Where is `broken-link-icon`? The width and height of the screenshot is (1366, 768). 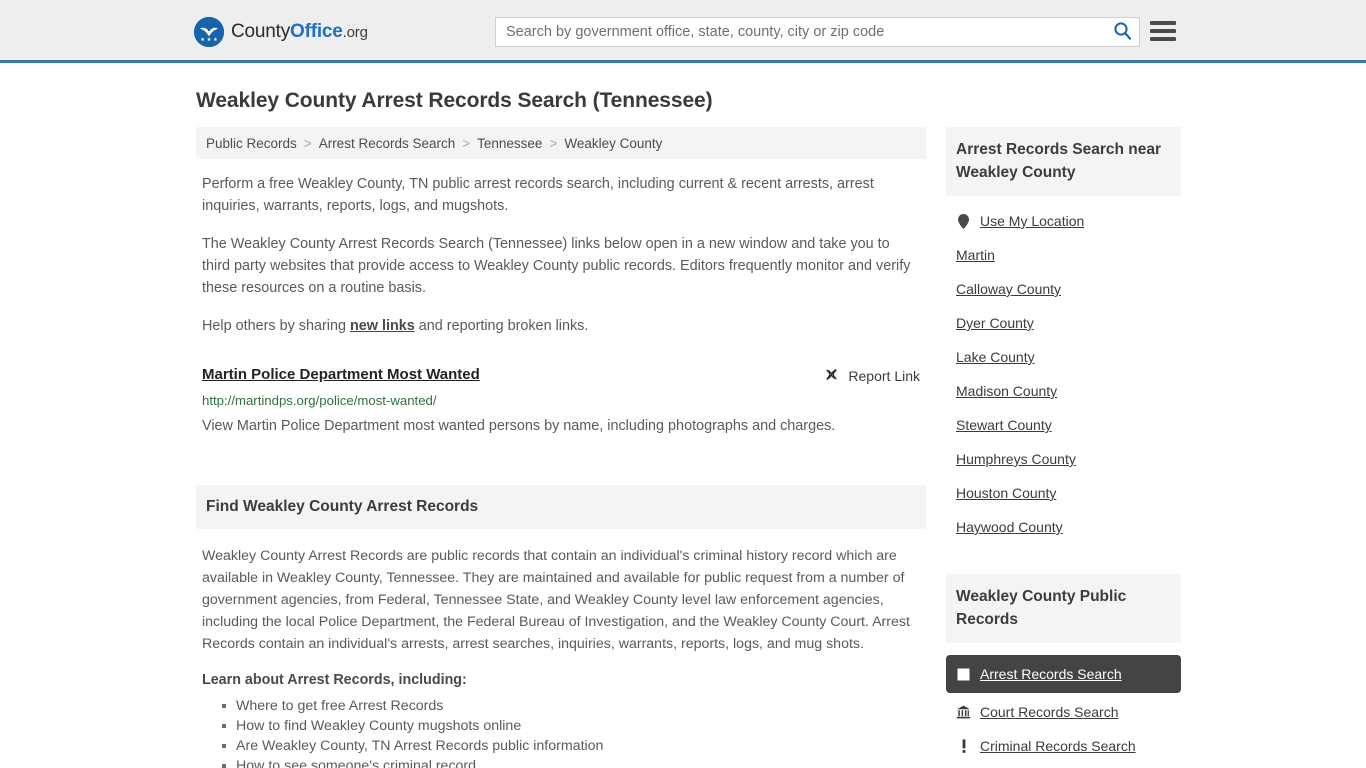
broken-link-icon is located at coordinates (831, 376).